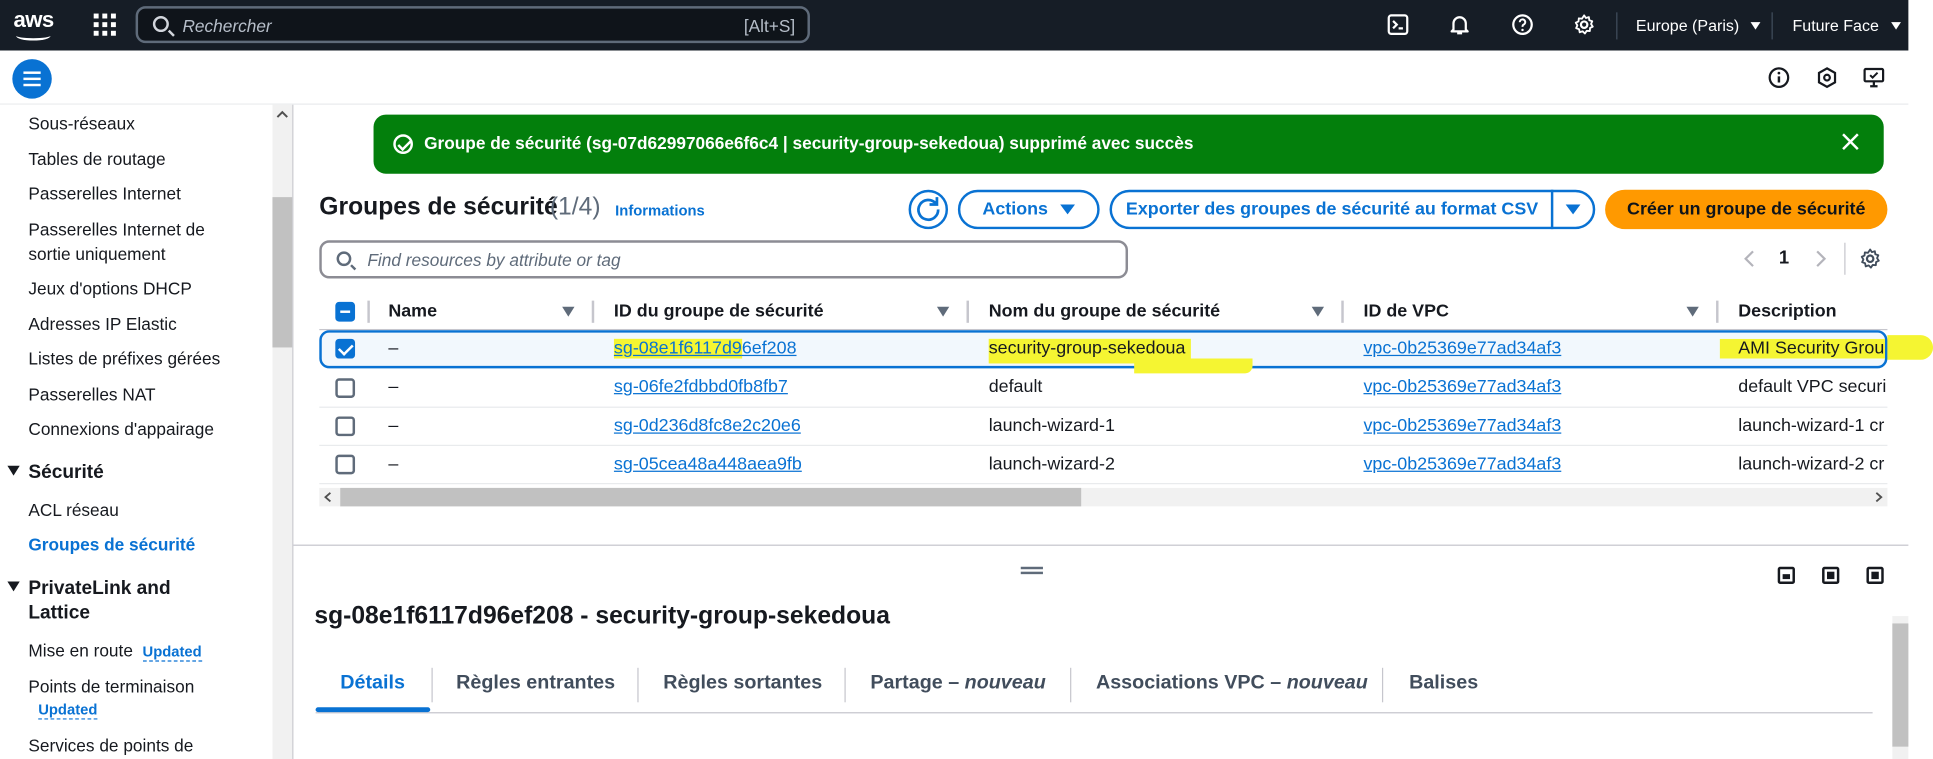 The width and height of the screenshot is (1933, 759). What do you see at coordinates (80, 650) in the screenshot?
I see `item-label: Mise en route` at bounding box center [80, 650].